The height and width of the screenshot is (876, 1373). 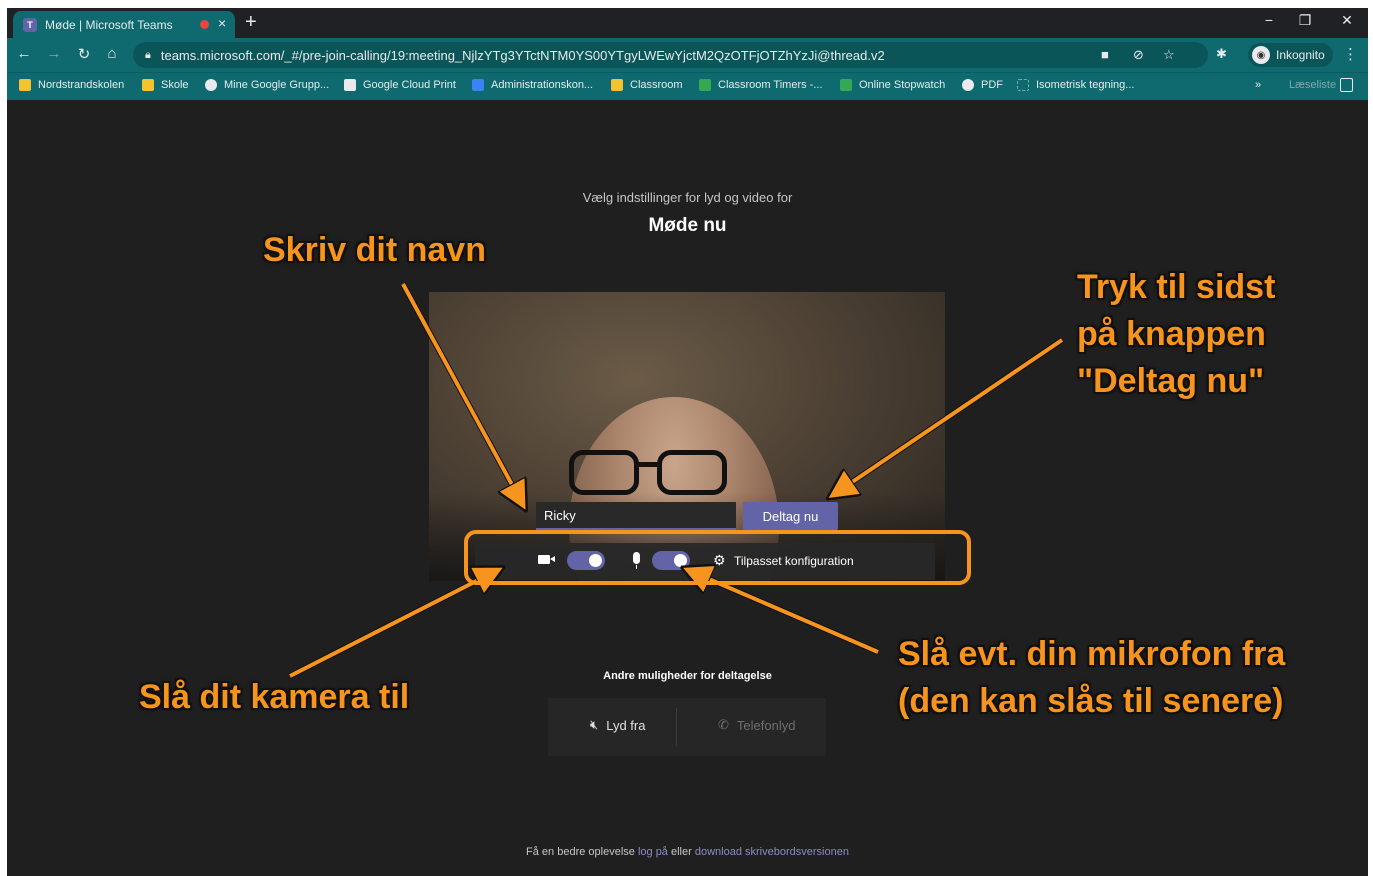 I want to click on tab-title: Møde | Microsoft Teams, so click(x=109, y=24).